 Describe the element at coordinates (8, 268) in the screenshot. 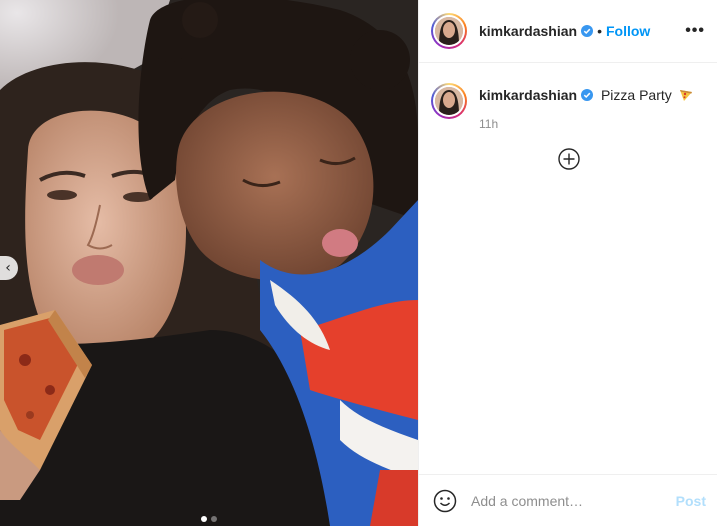

I see `chevron-left-icon: ‹` at that location.